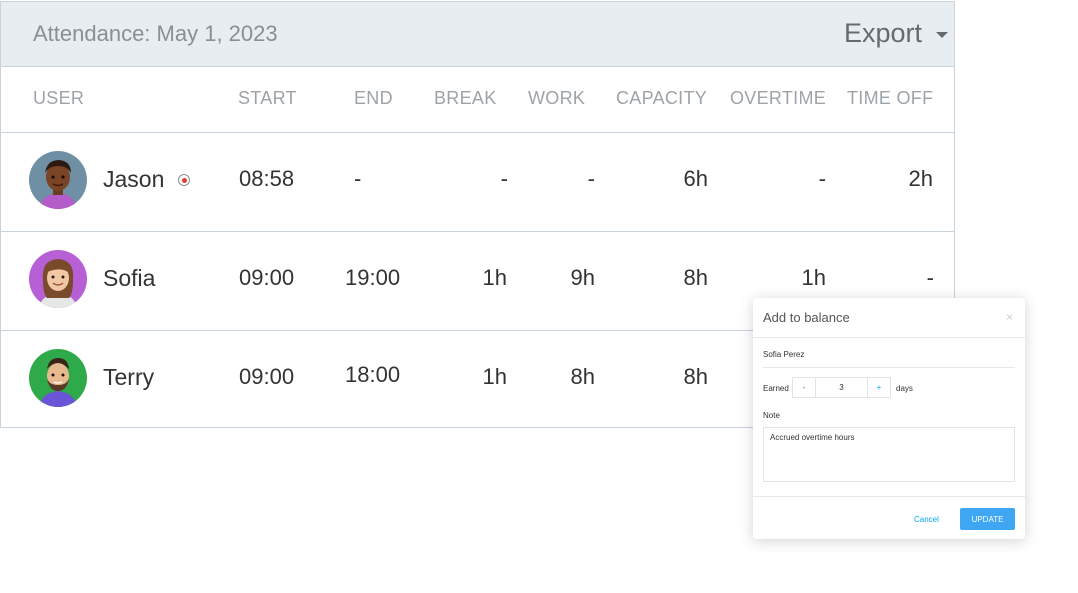  What do you see at coordinates (822, 178) in the screenshot?
I see `cell-overtime: -` at bounding box center [822, 178].